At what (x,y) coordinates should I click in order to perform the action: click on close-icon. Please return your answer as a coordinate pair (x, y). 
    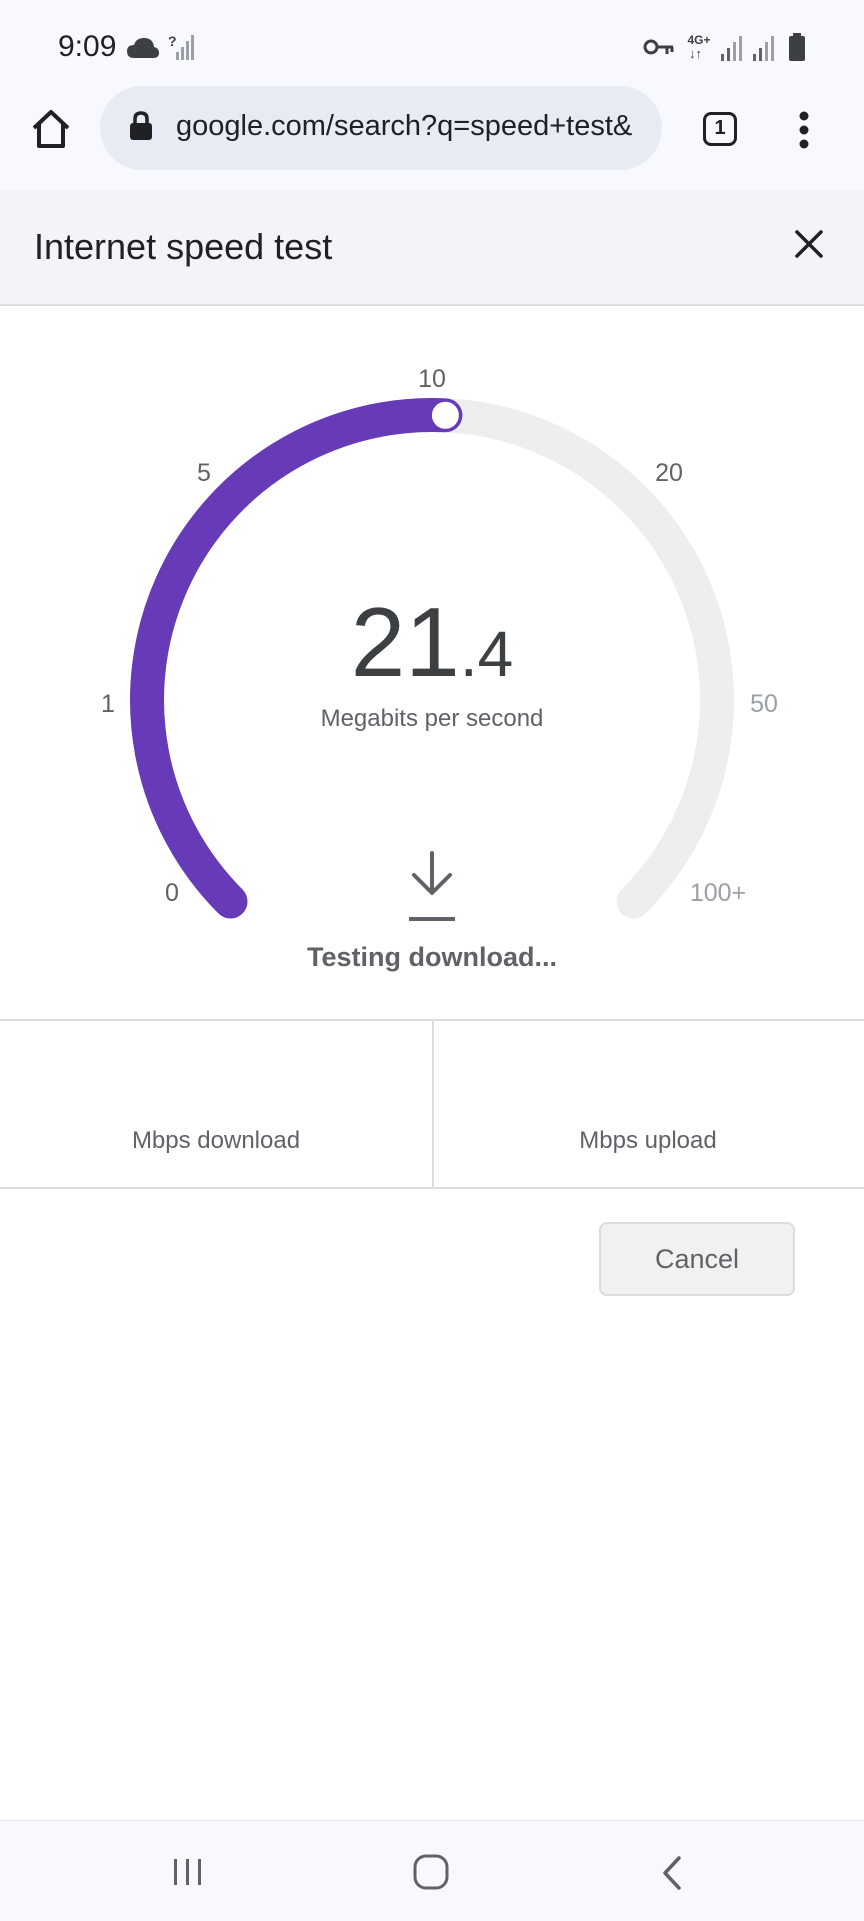
    Looking at the image, I should click on (809, 244).